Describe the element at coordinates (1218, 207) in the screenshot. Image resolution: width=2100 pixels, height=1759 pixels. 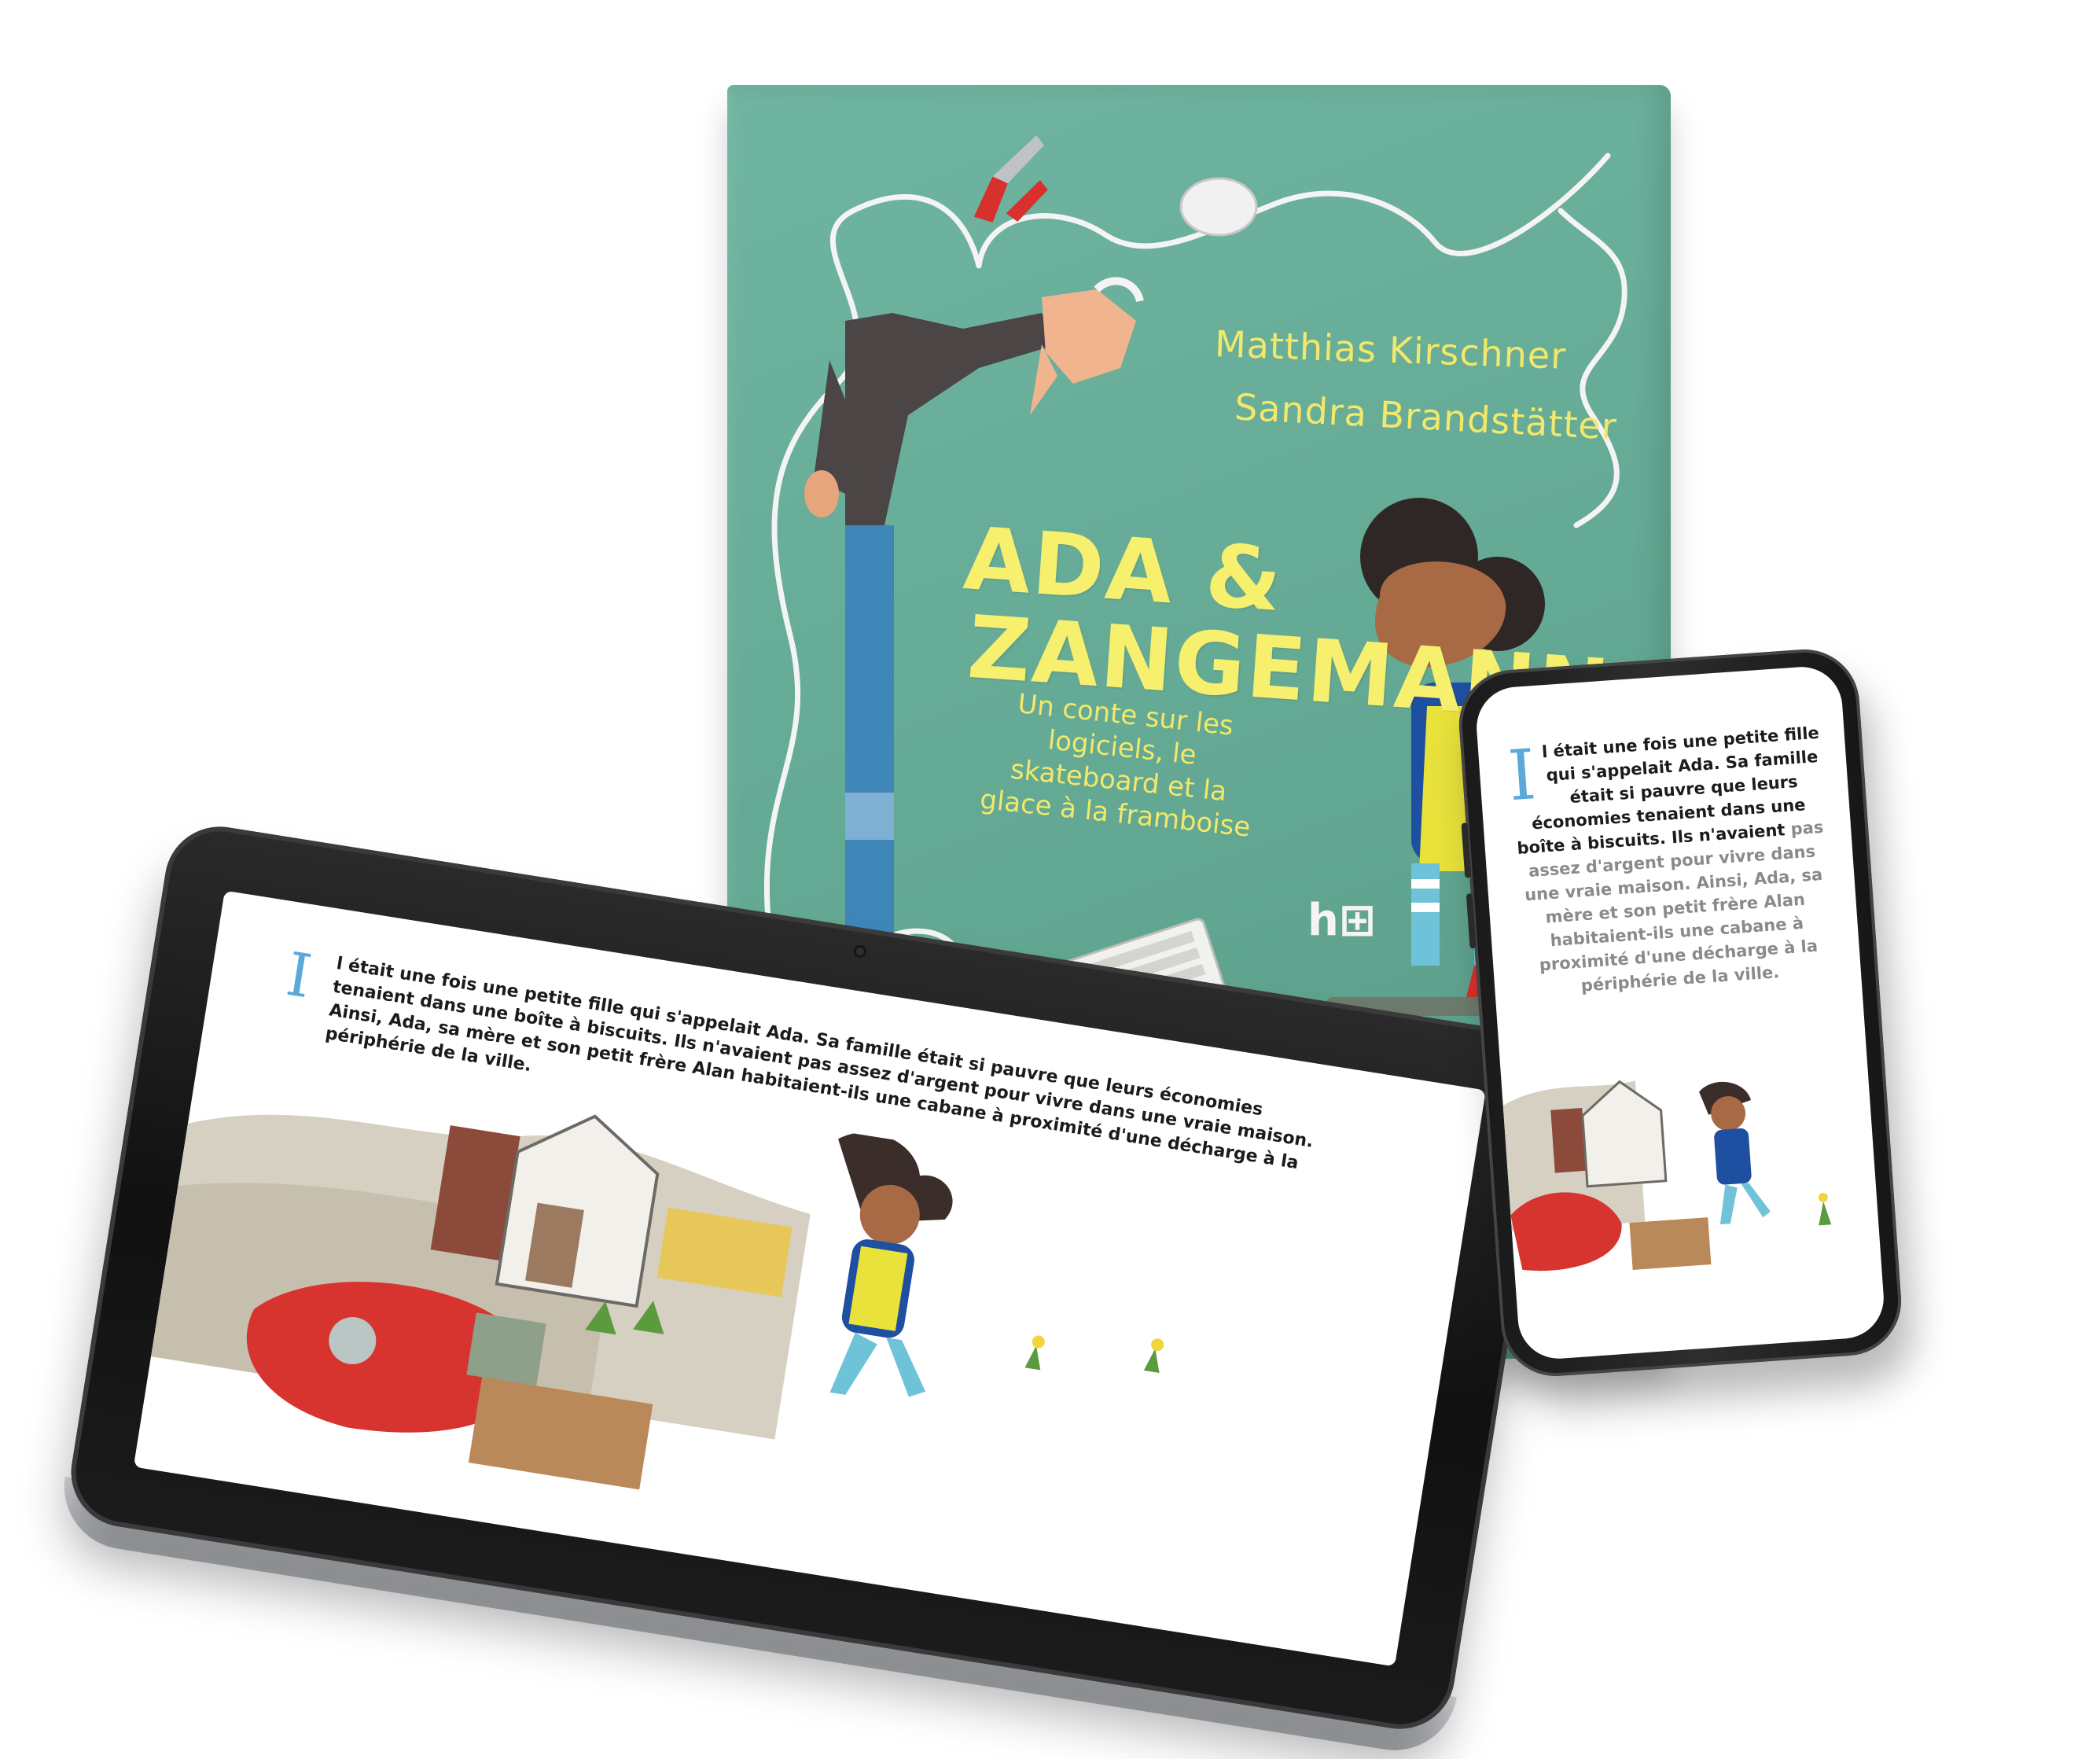
I see `computer-mouse-icon` at that location.